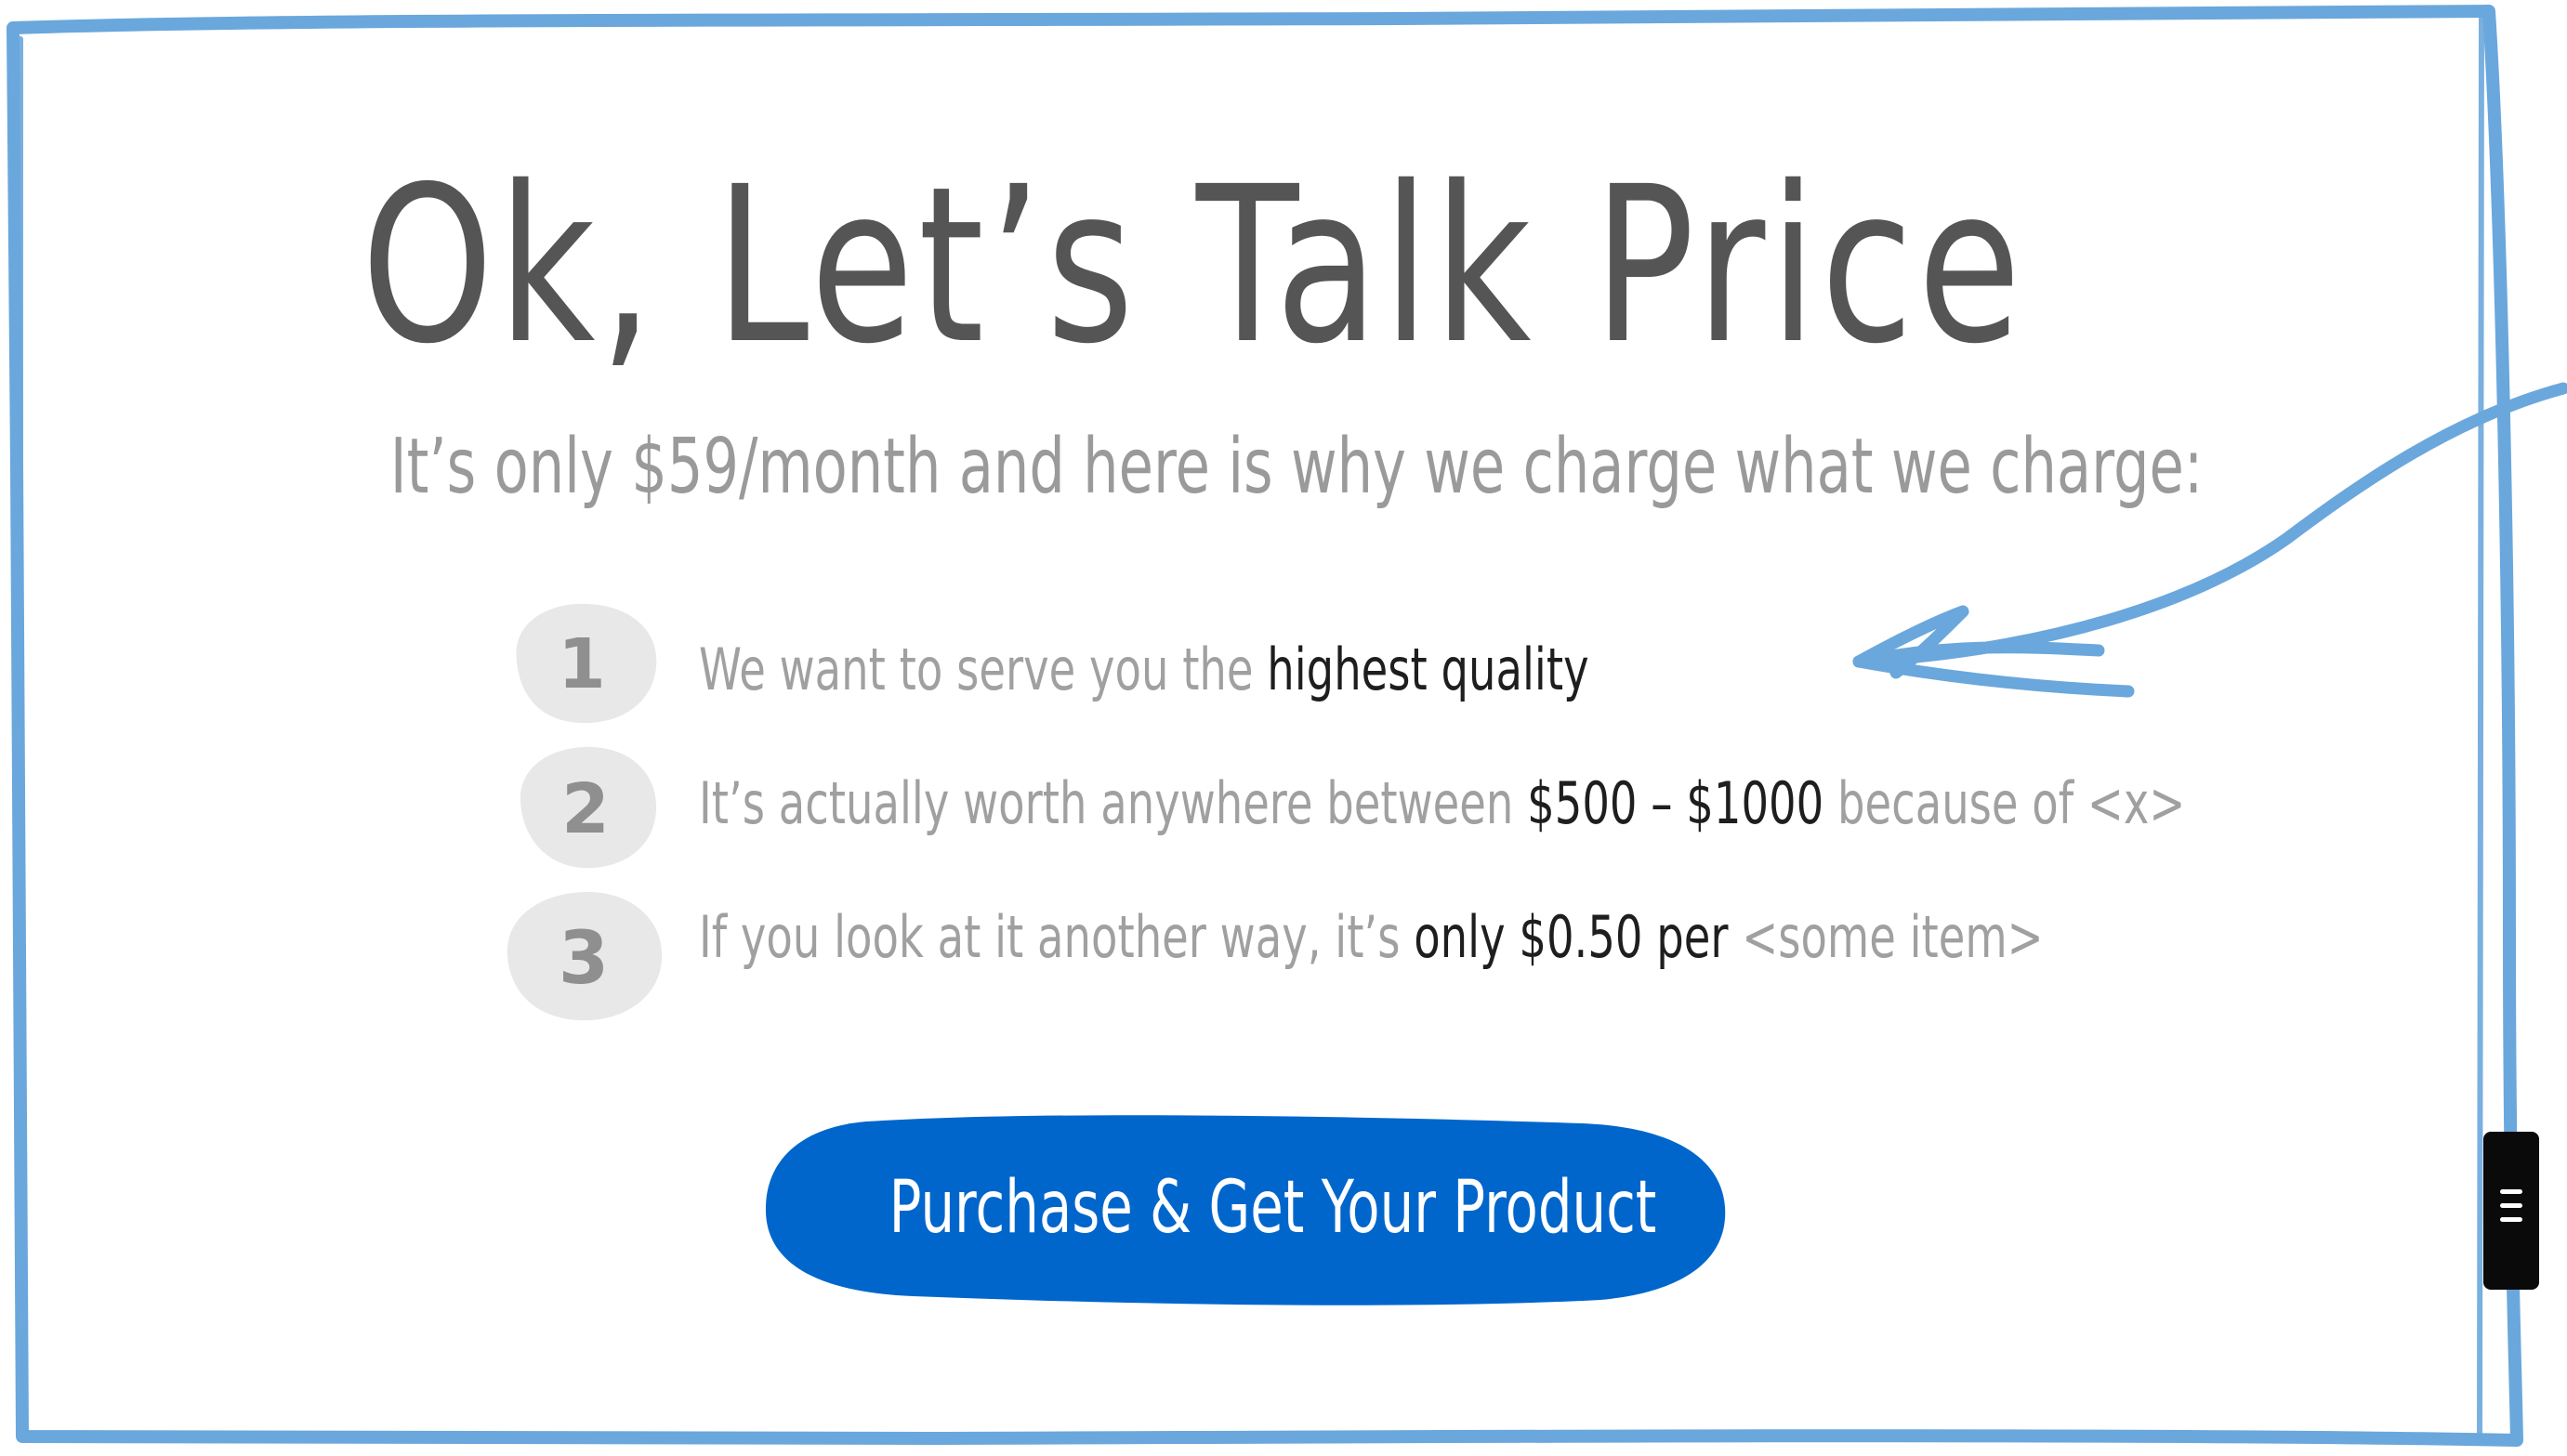  What do you see at coordinates (1273, 1208) in the screenshot?
I see `purchase-button-label: Purchase & Get Your Product` at bounding box center [1273, 1208].